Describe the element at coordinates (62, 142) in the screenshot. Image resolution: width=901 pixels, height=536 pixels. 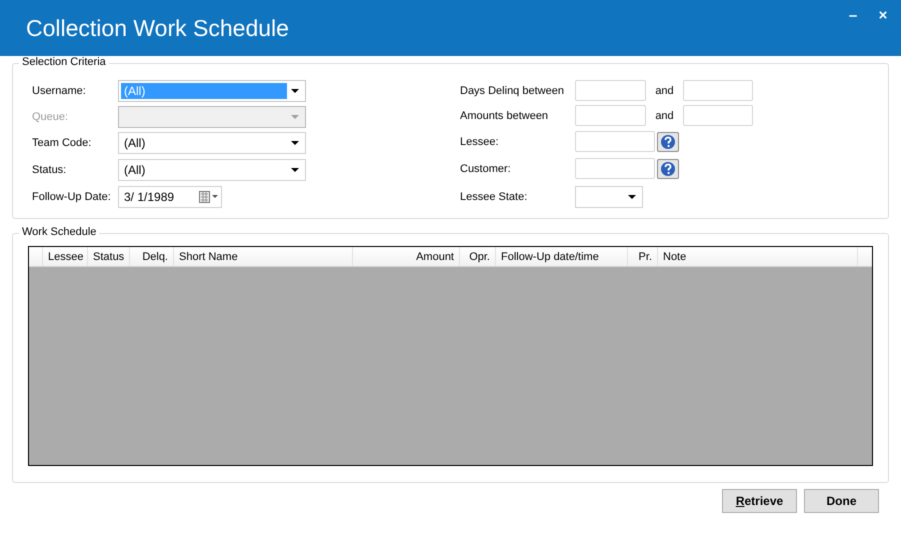
I see `field-label: Team Code:` at that location.